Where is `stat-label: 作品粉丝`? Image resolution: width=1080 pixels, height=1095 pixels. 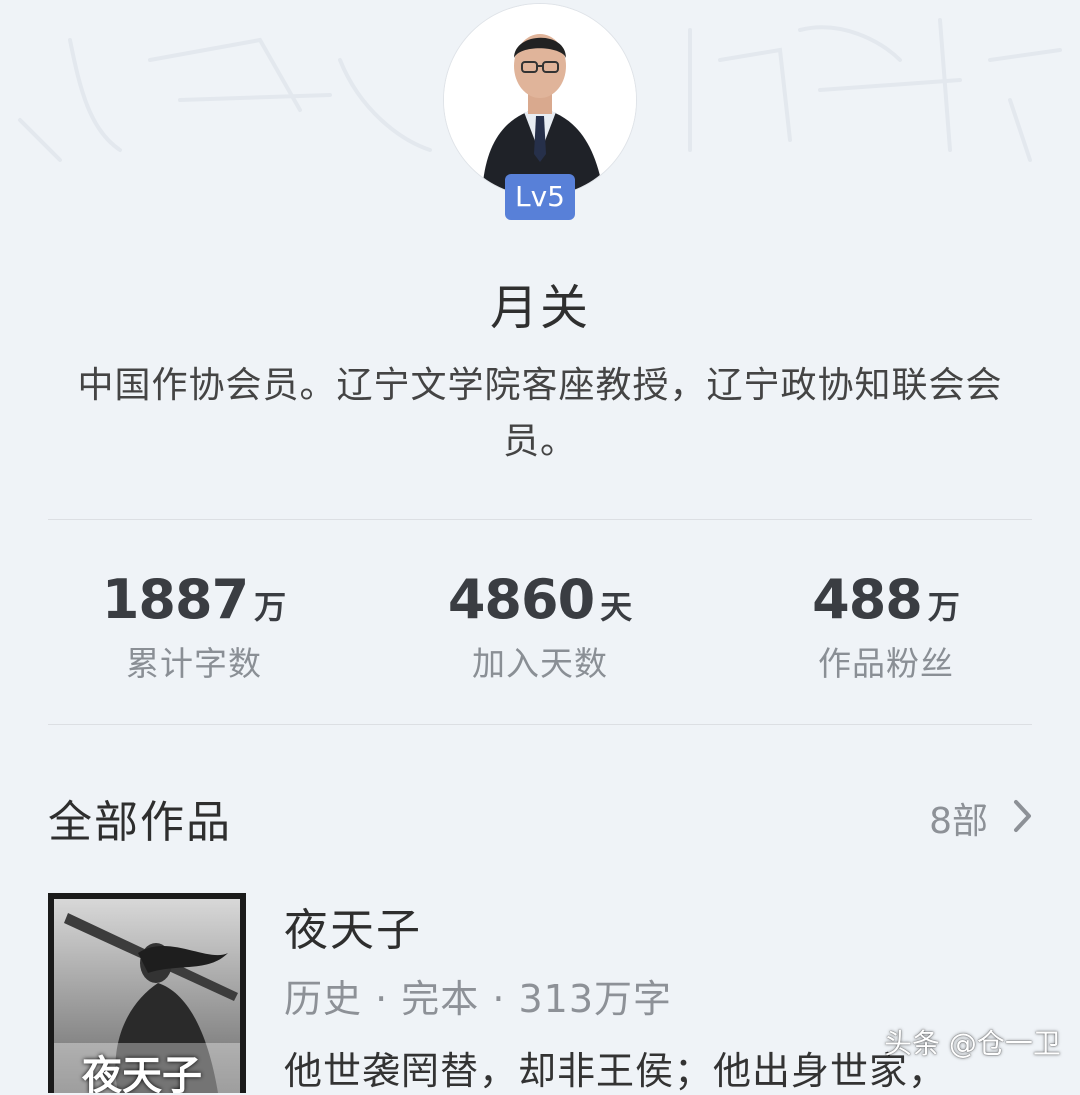 stat-label: 作品粉丝 is located at coordinates (886, 663).